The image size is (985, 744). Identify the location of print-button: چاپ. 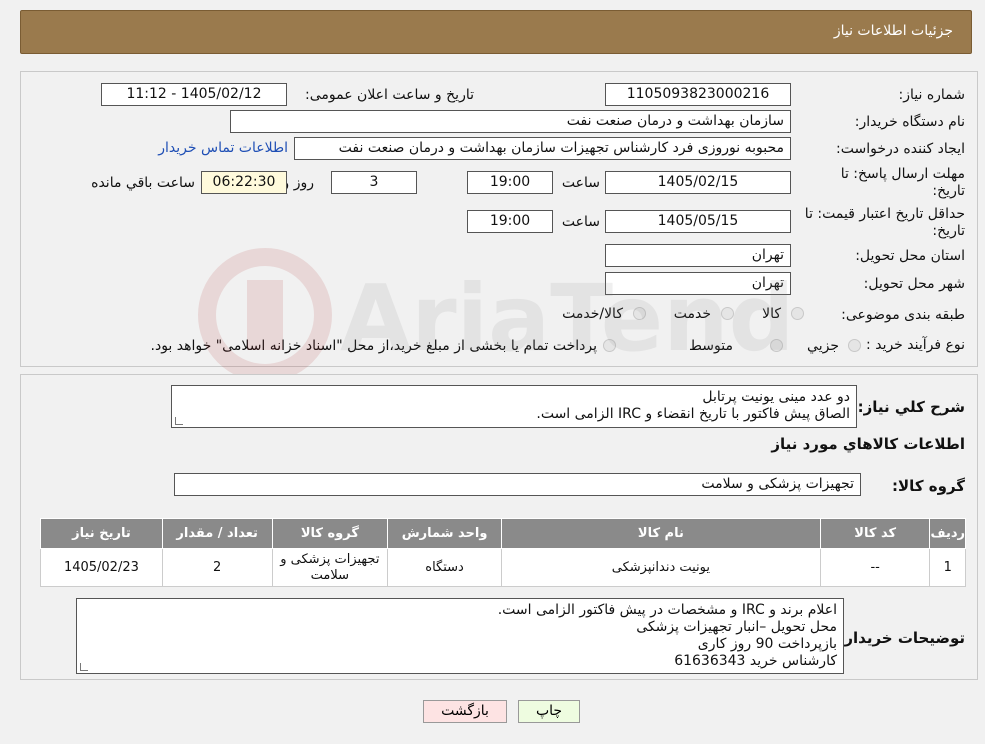
(549, 711).